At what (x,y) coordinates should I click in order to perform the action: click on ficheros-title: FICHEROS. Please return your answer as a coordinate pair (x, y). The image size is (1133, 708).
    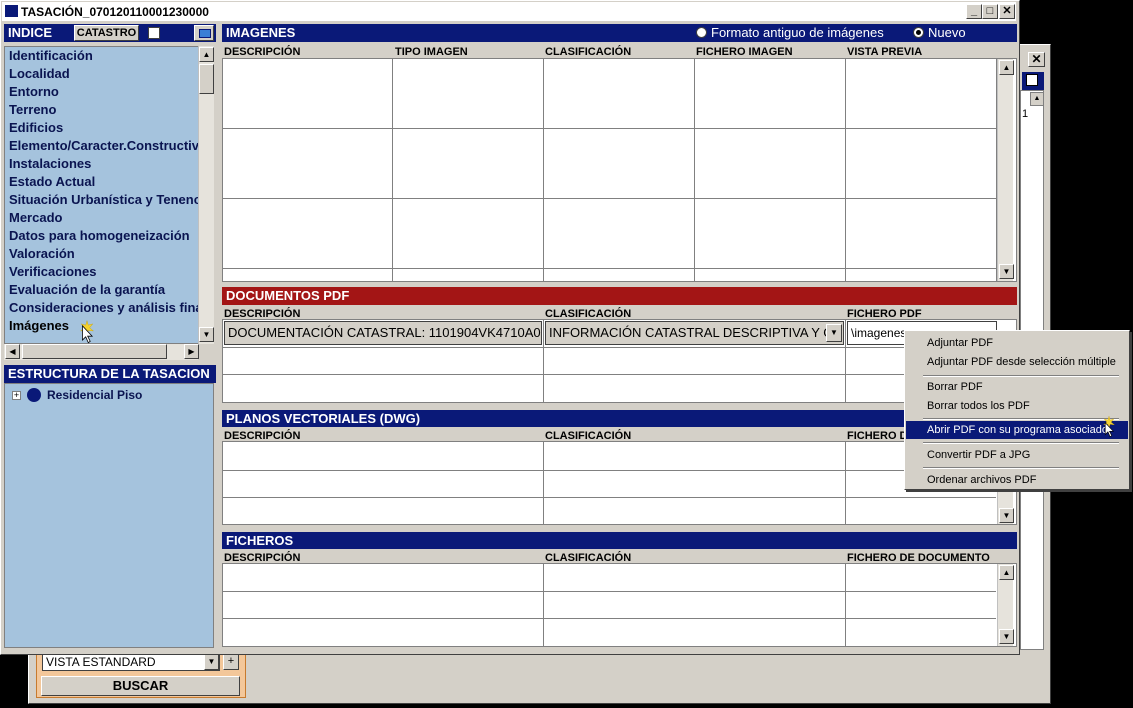
    Looking at the image, I should click on (260, 540).